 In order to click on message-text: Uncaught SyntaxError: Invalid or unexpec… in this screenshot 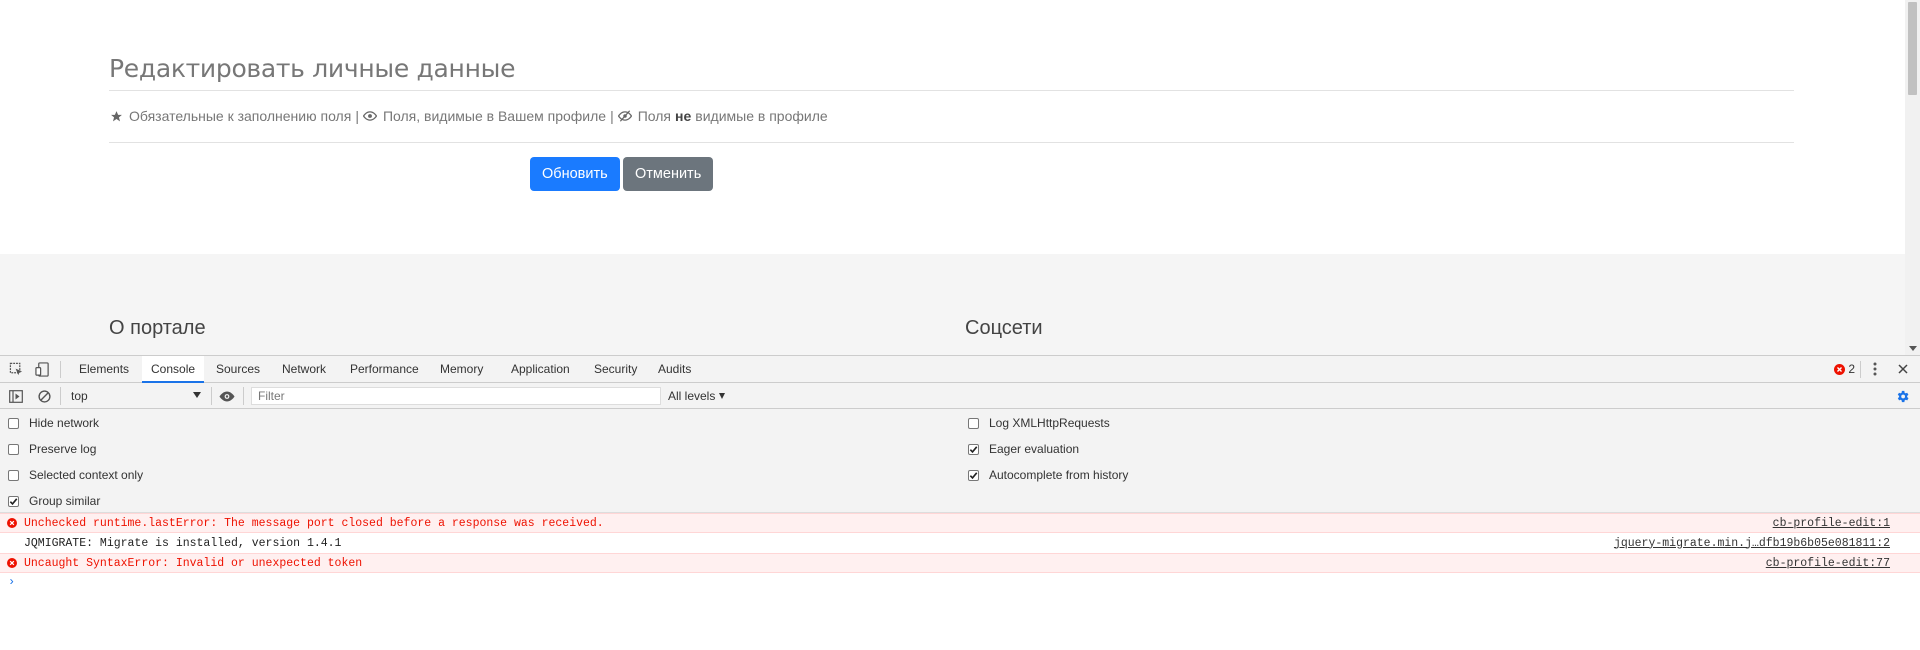, I will do `click(193, 563)`.